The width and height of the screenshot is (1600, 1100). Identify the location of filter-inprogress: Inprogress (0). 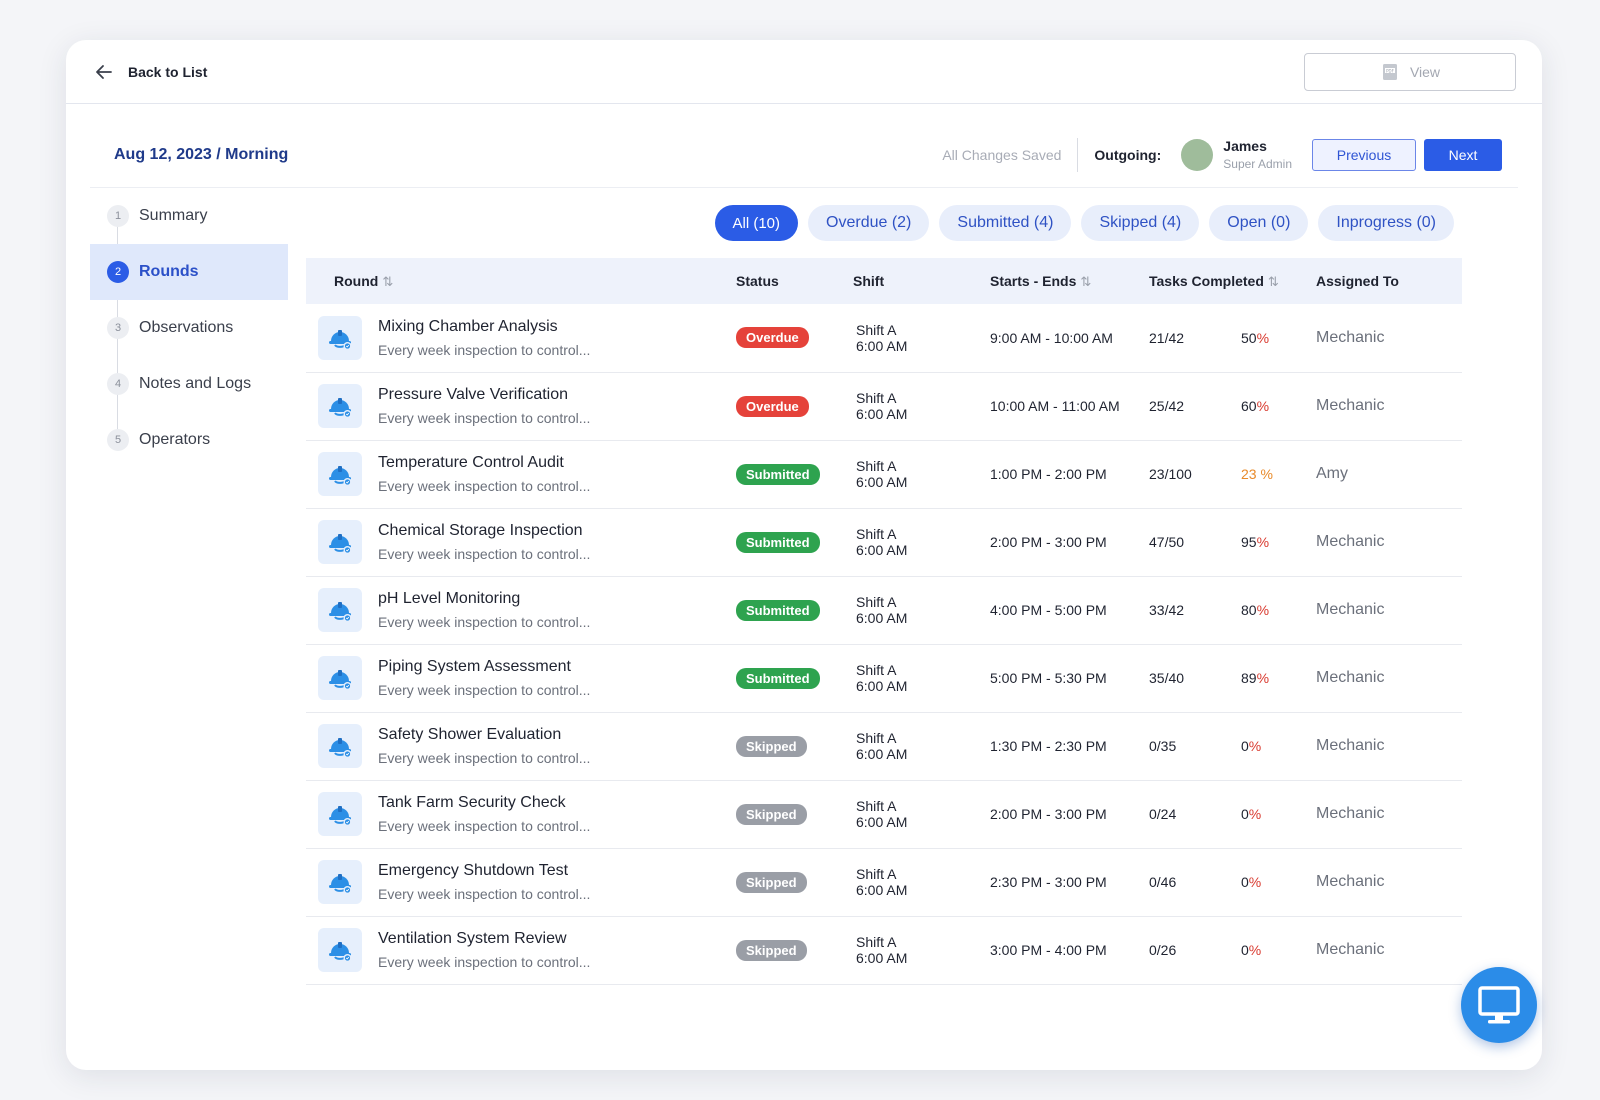
(1386, 223).